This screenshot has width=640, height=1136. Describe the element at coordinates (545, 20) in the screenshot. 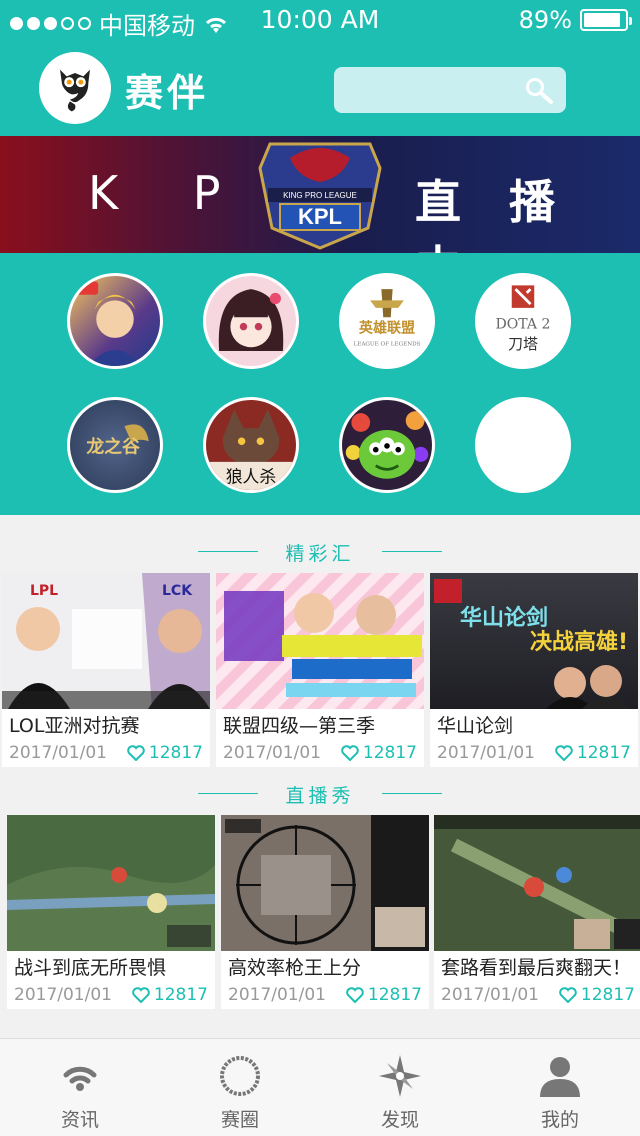

I see `battery-percent: 89%` at that location.